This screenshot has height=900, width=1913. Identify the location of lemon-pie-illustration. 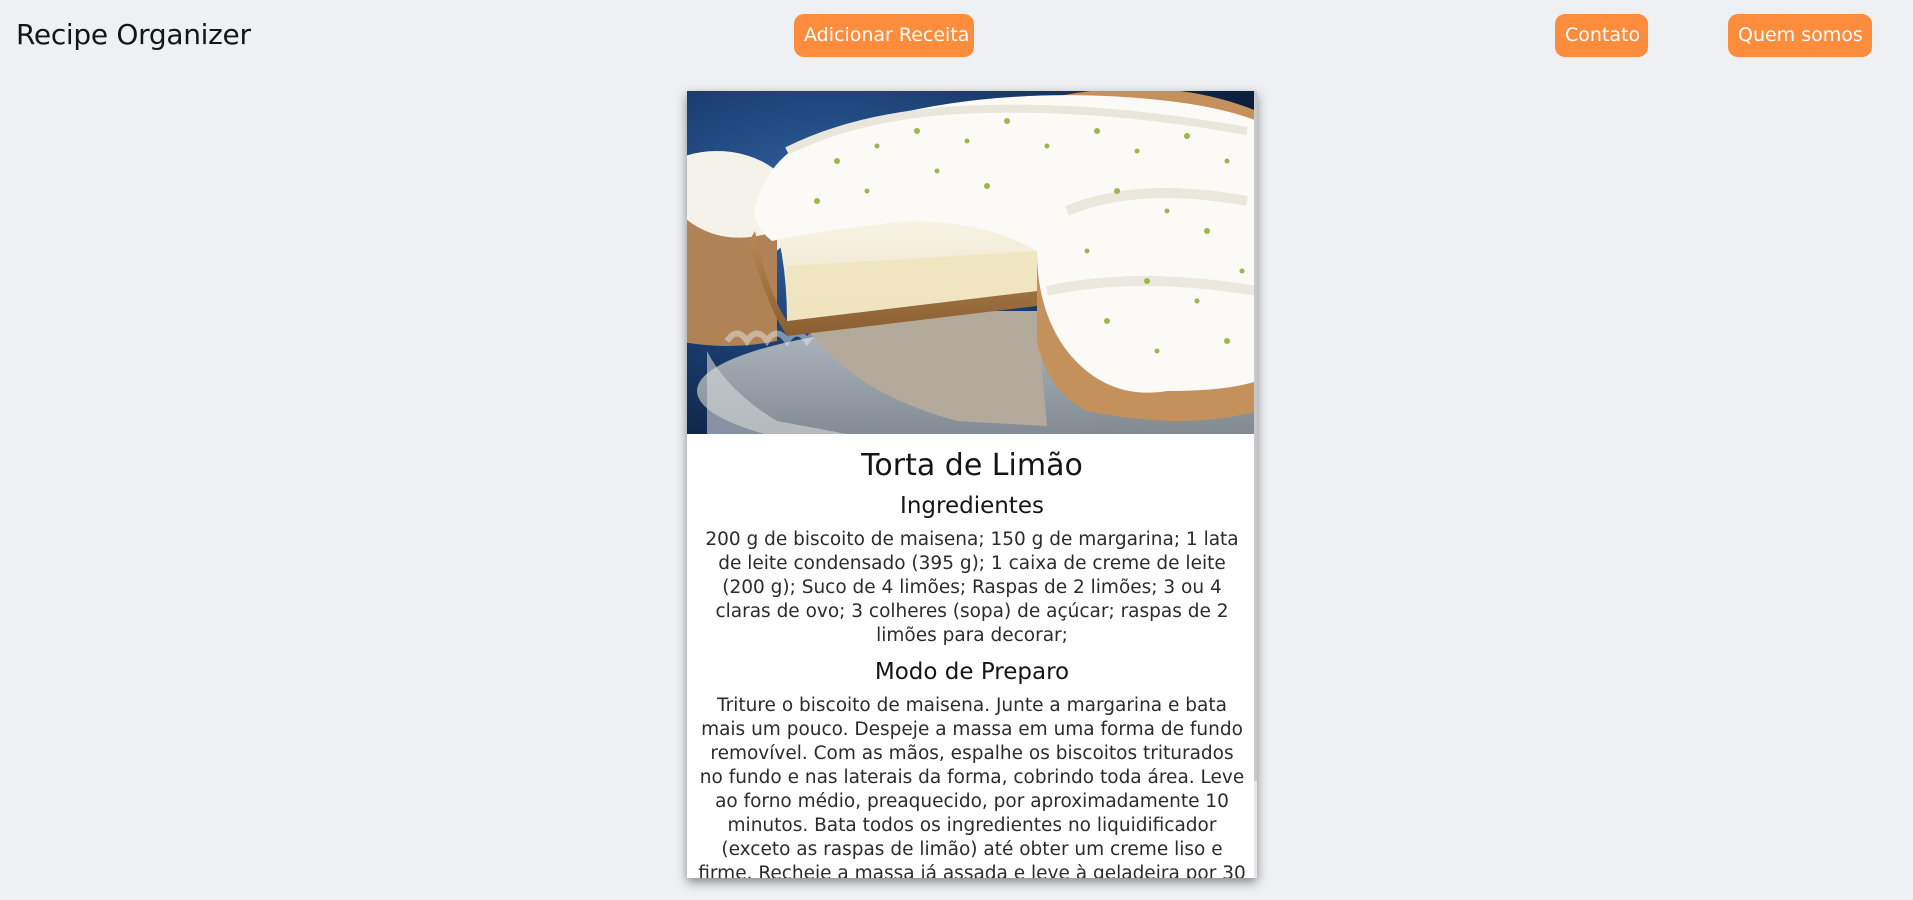
(972, 262).